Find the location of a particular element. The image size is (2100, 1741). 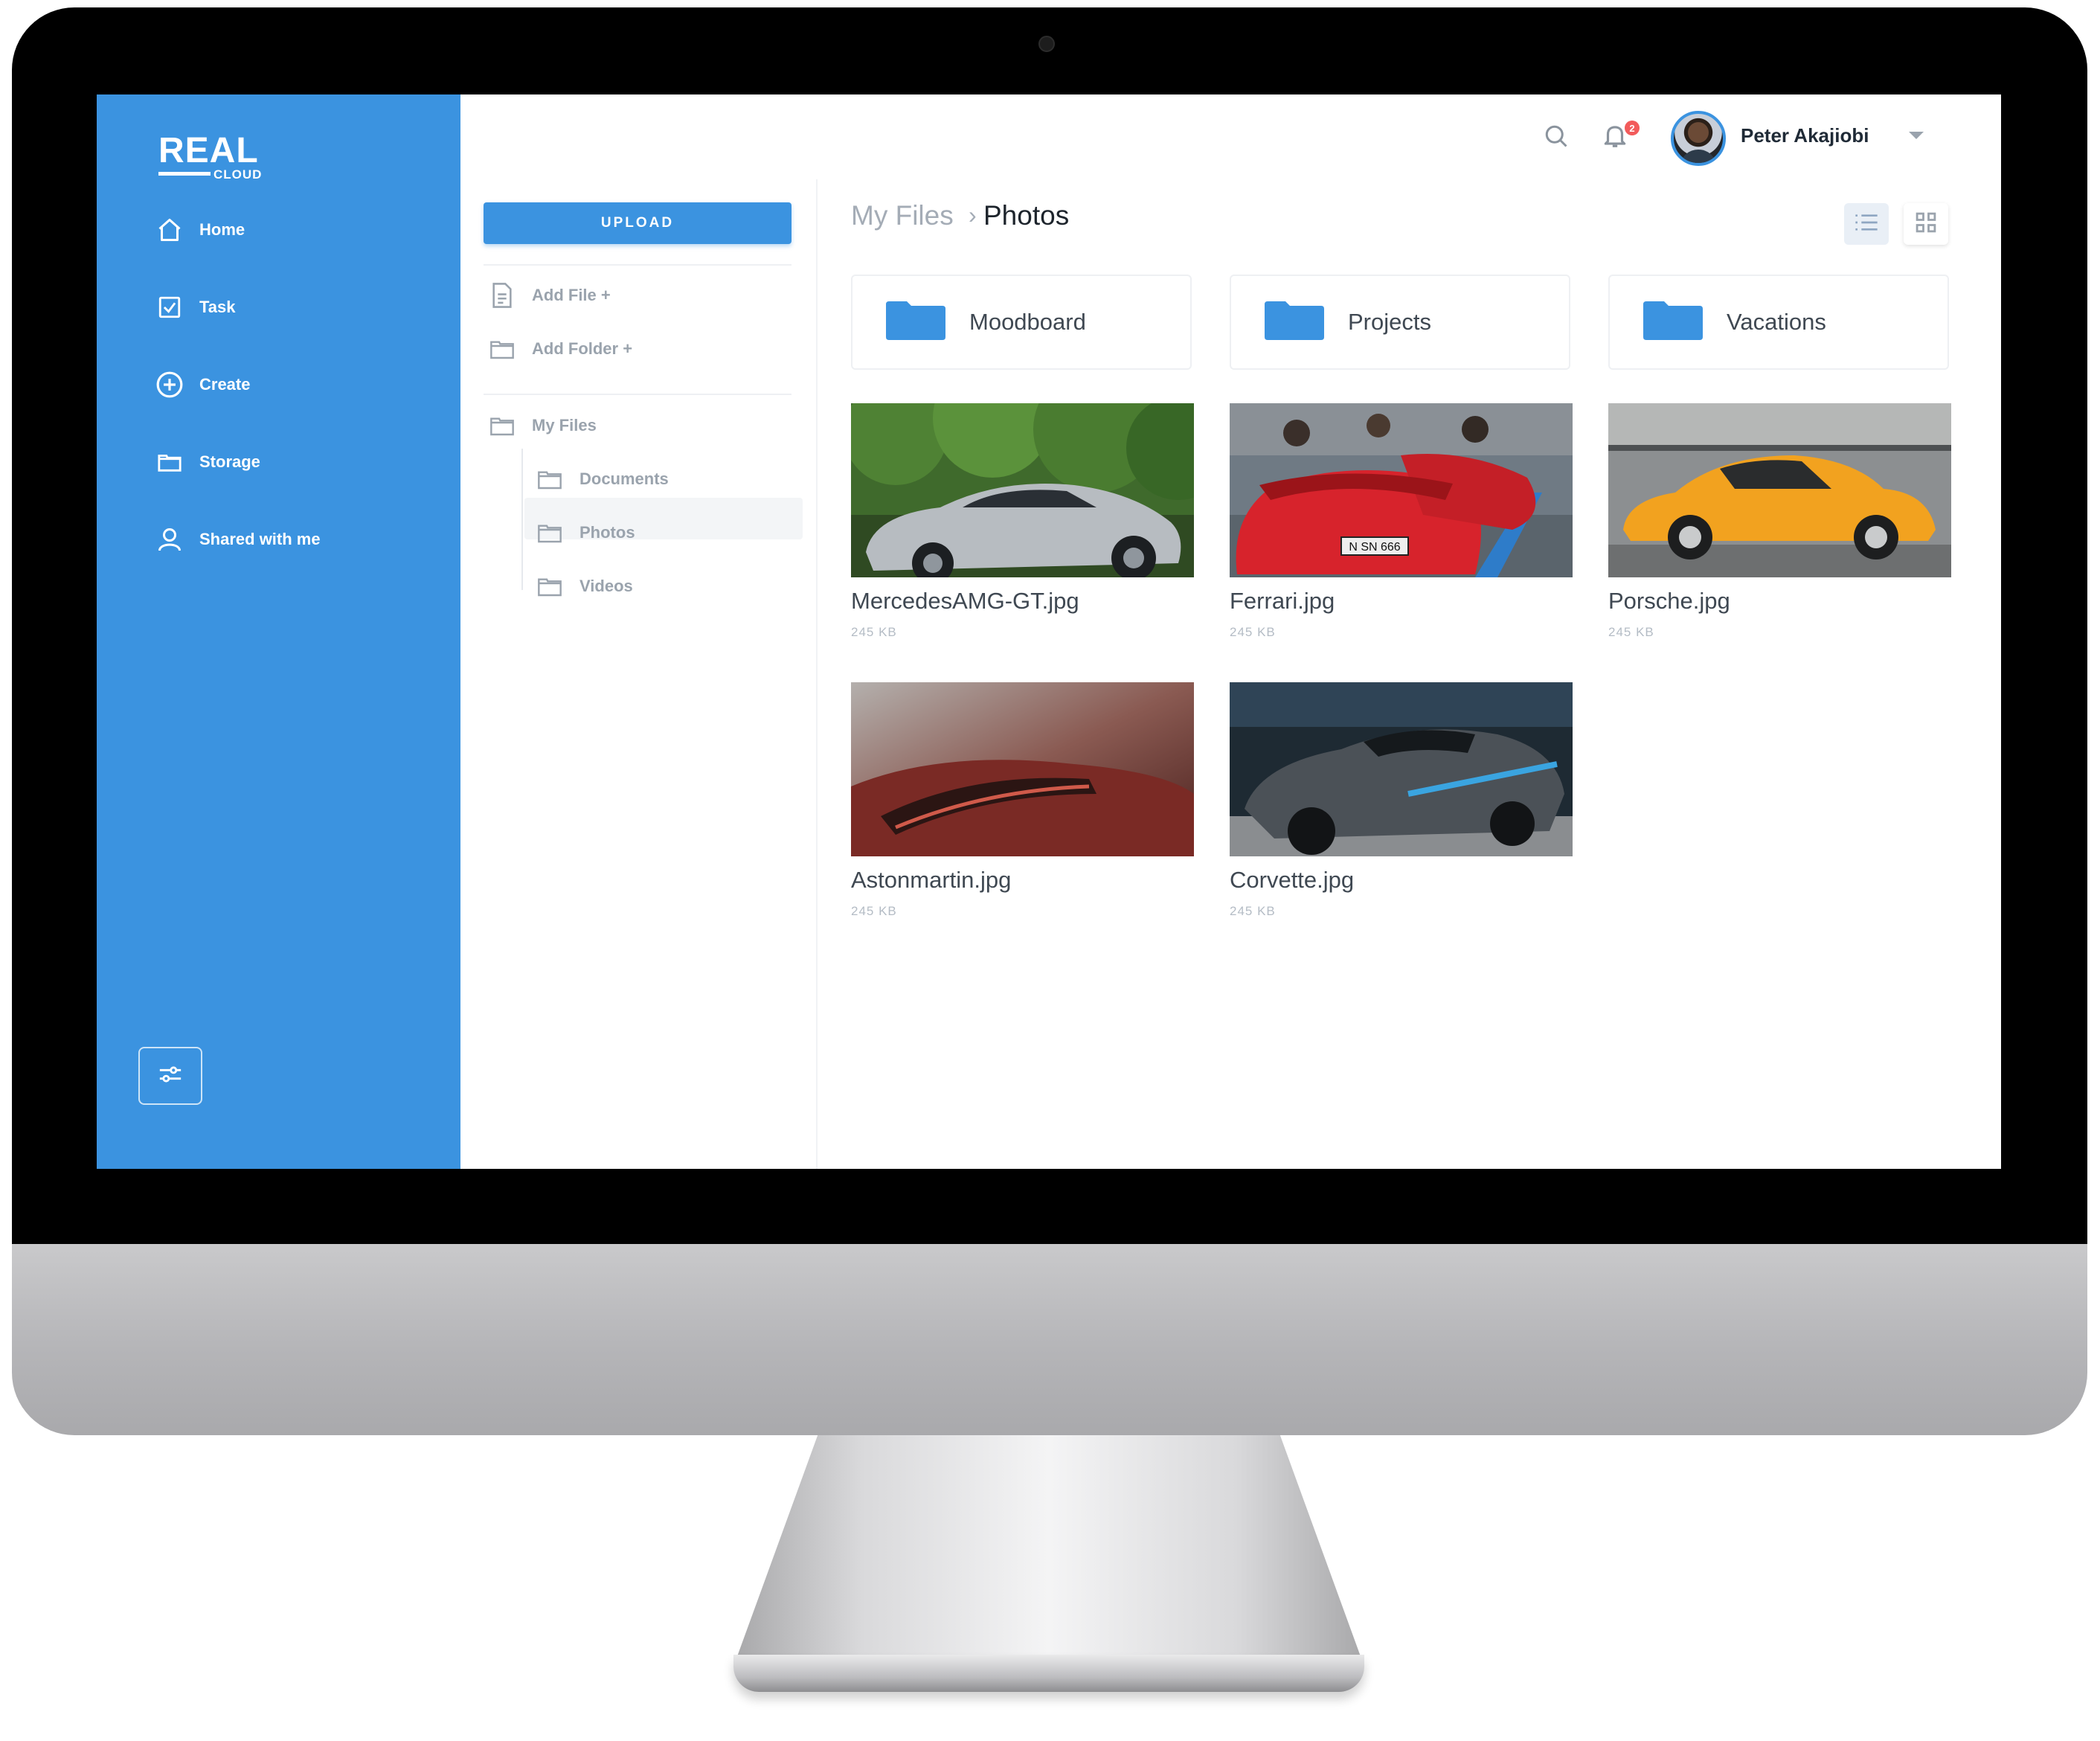

breadcrumb-current: Photos is located at coordinates (1026, 215).